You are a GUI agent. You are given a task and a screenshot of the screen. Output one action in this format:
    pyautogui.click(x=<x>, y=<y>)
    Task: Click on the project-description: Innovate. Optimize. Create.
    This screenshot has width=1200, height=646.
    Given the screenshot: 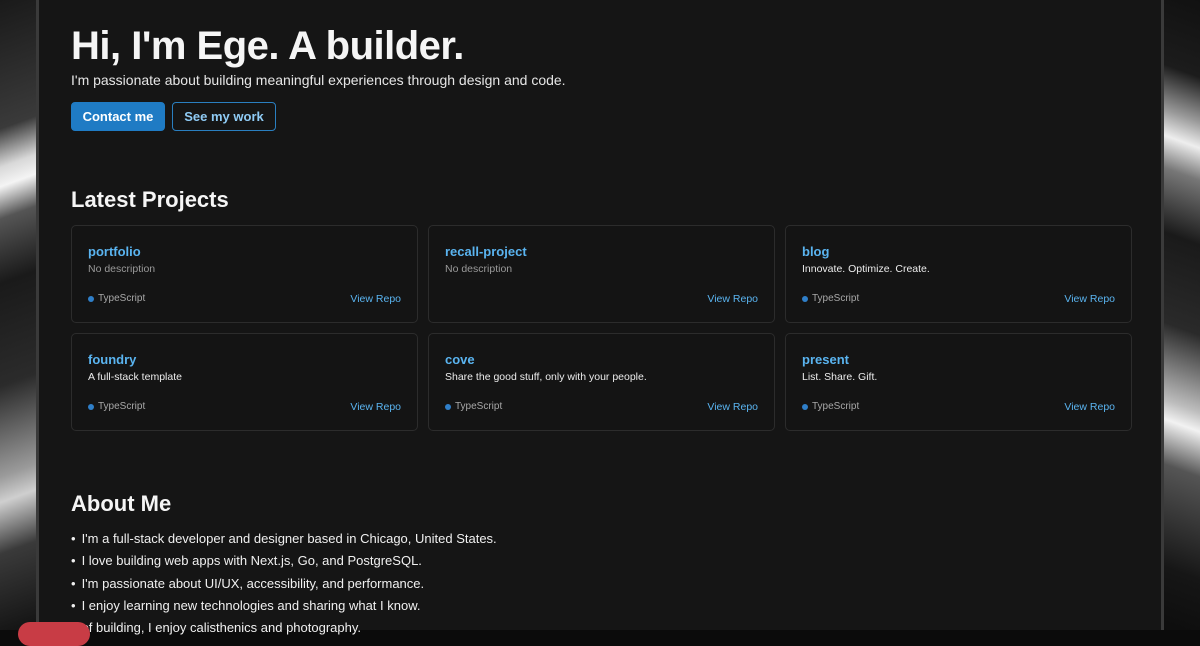 What is the action you would take?
    pyautogui.click(x=866, y=269)
    